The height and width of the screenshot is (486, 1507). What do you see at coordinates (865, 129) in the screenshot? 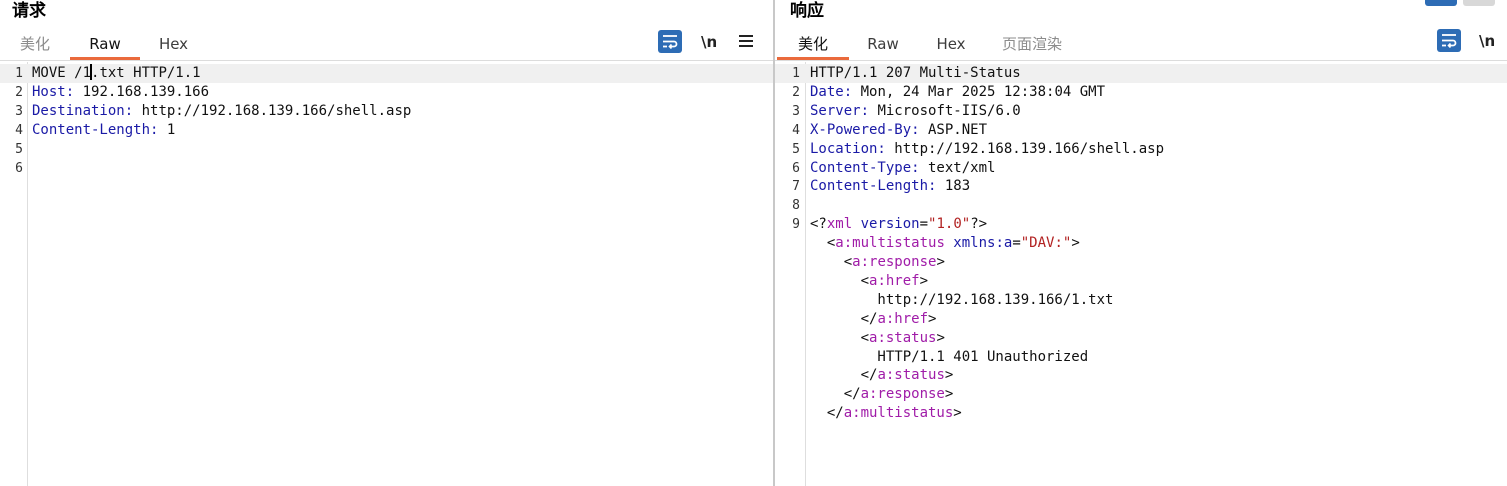
I see `code-token: X-Powered-By:` at bounding box center [865, 129].